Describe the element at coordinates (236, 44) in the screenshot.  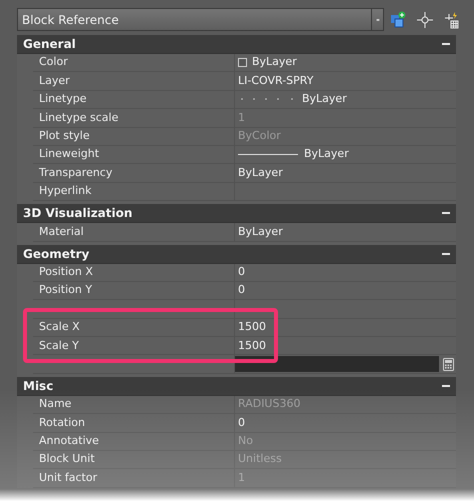
I see `section-header: General` at that location.